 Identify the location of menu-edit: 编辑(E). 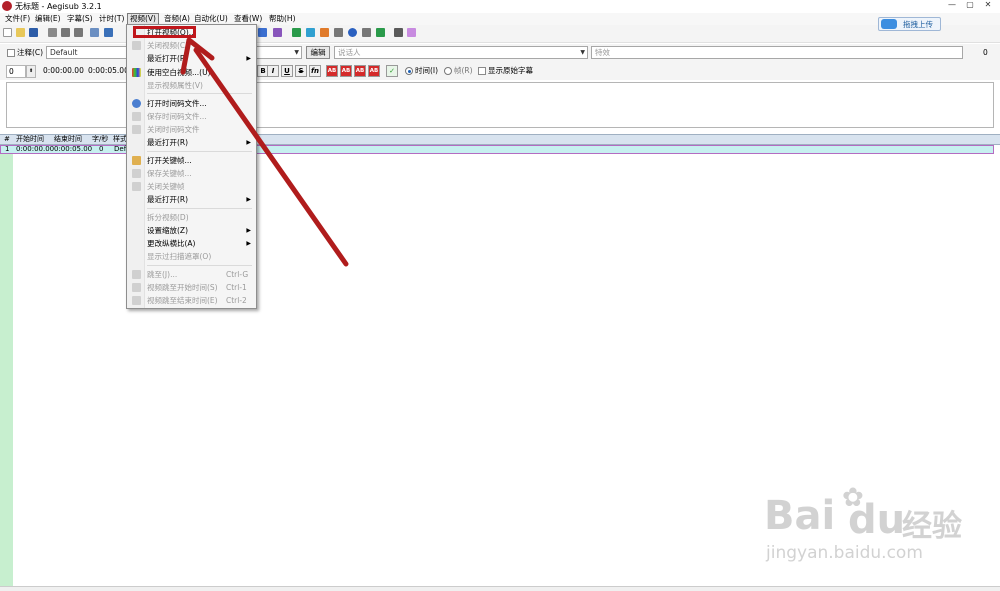
(48, 19).